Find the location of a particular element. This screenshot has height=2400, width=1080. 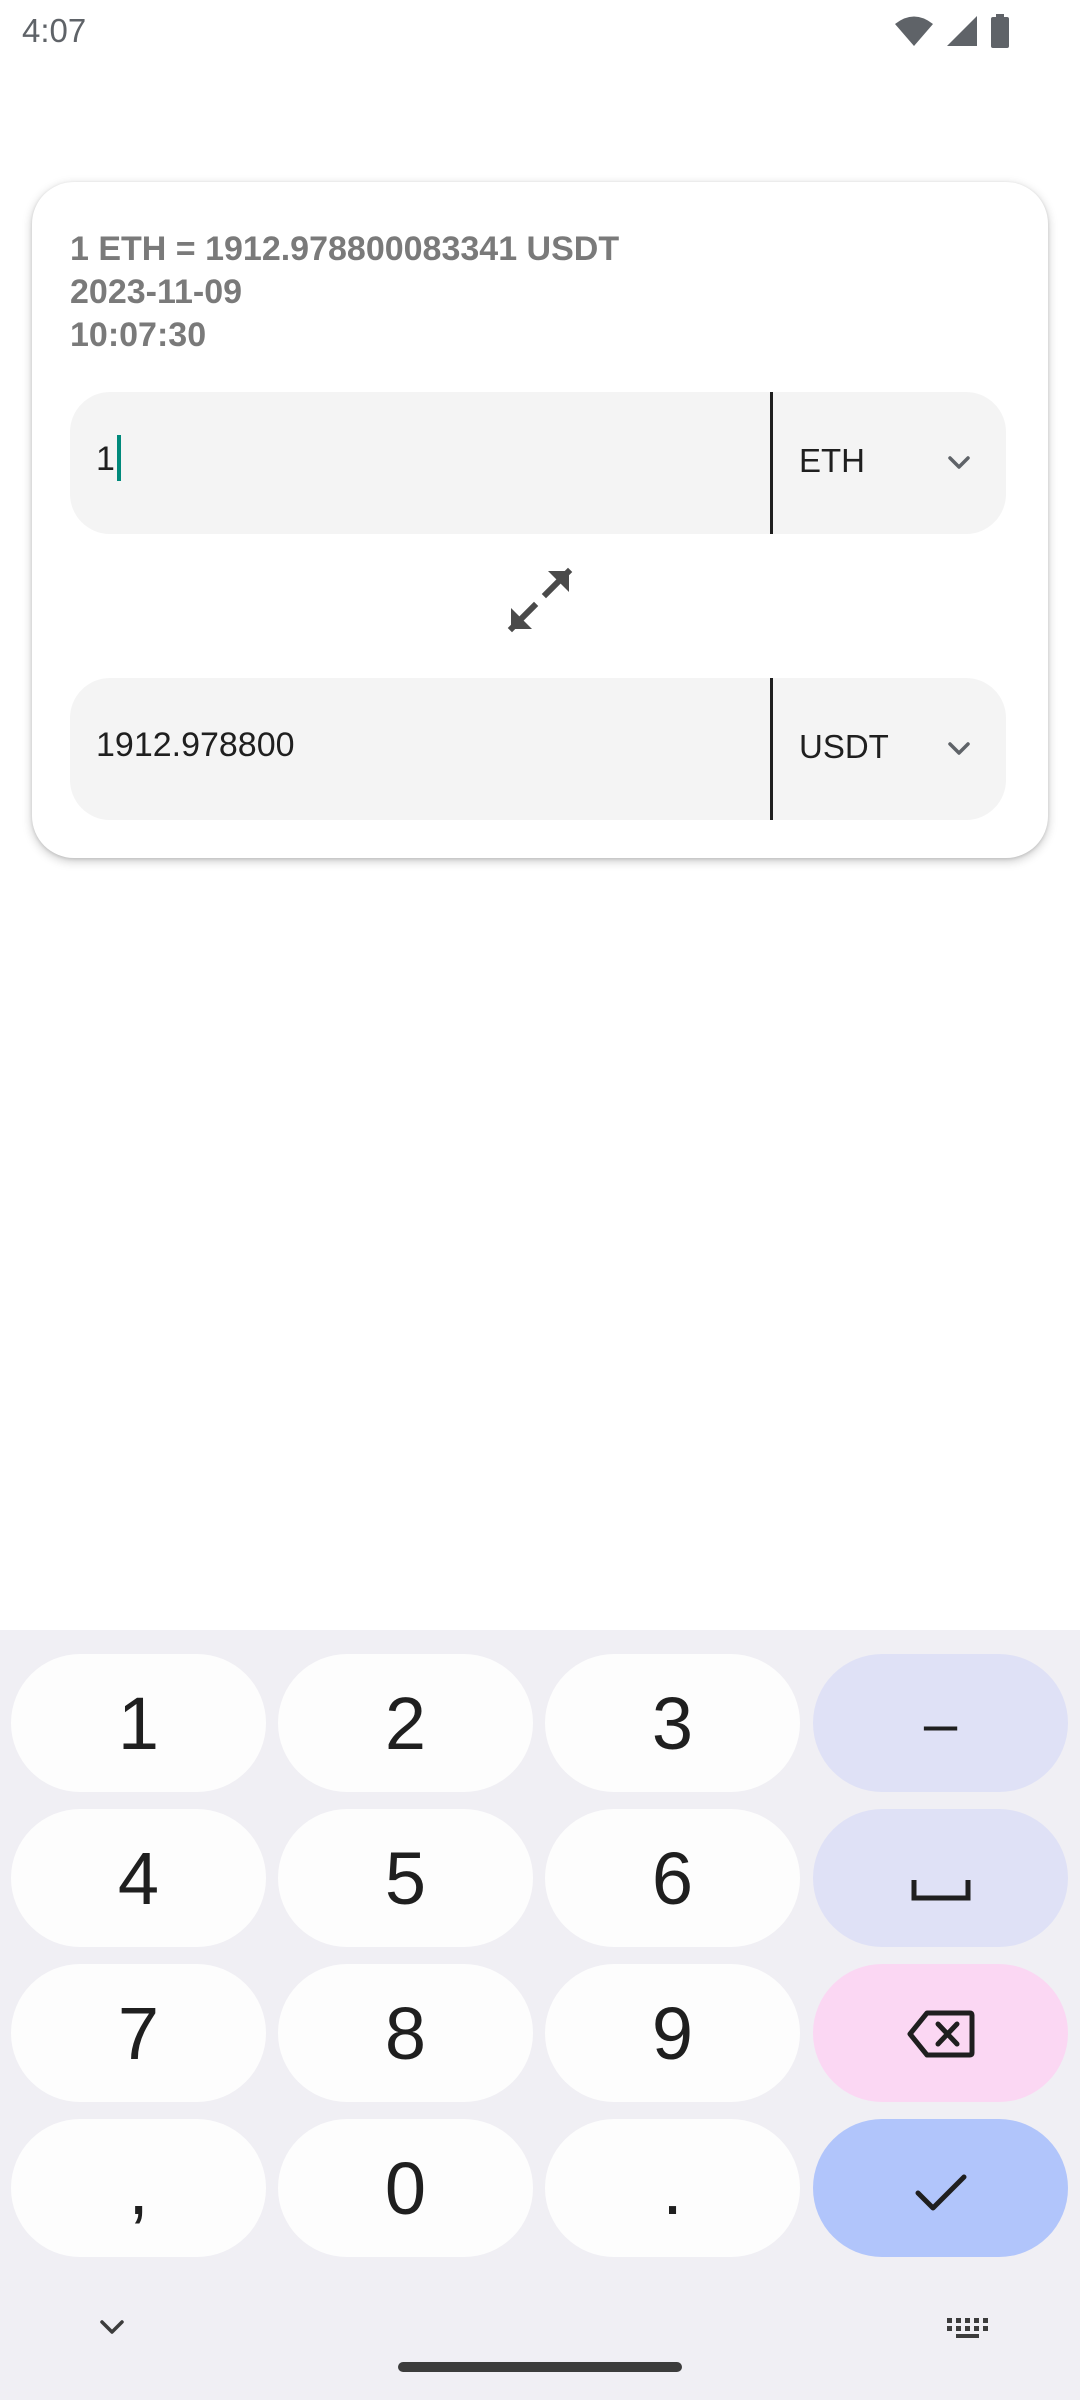

key-5: 5 is located at coordinates (405, 1878).